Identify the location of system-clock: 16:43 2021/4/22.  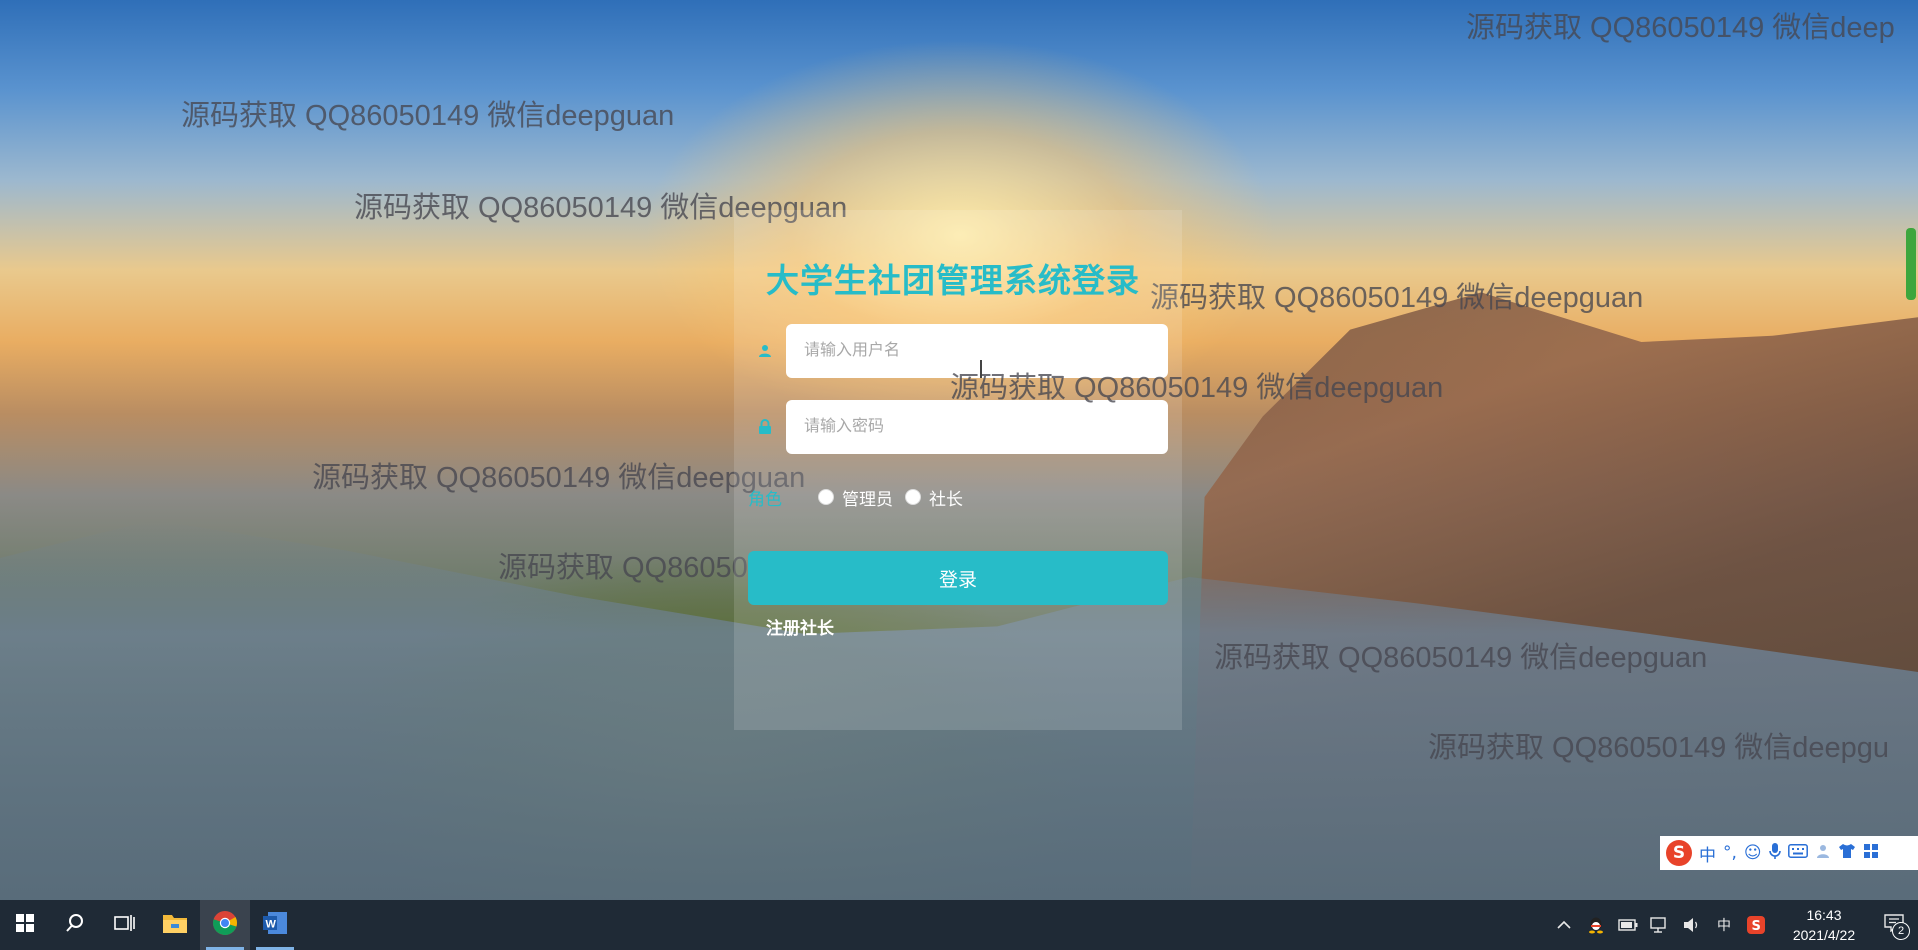
(1824, 925).